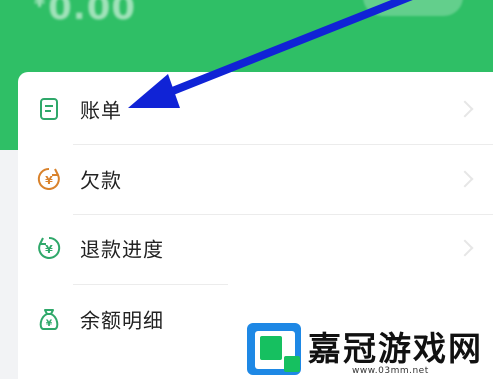  I want to click on site-logo-icon, so click(274, 349).